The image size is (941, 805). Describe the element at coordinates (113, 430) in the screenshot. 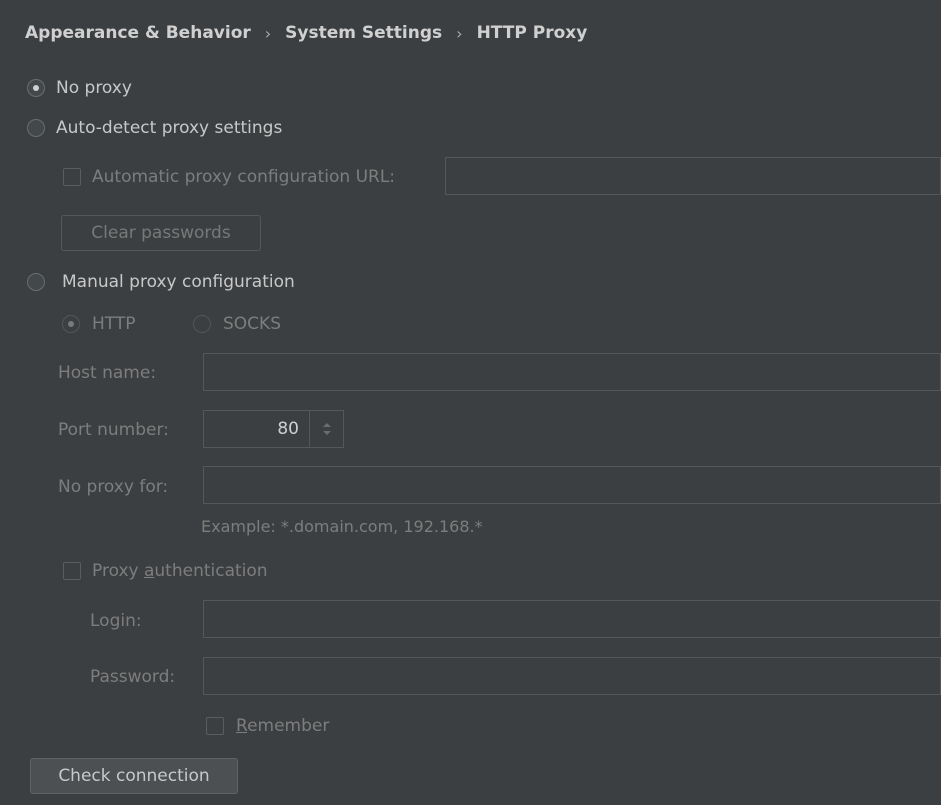

I see `port-number-label: Port number:` at that location.